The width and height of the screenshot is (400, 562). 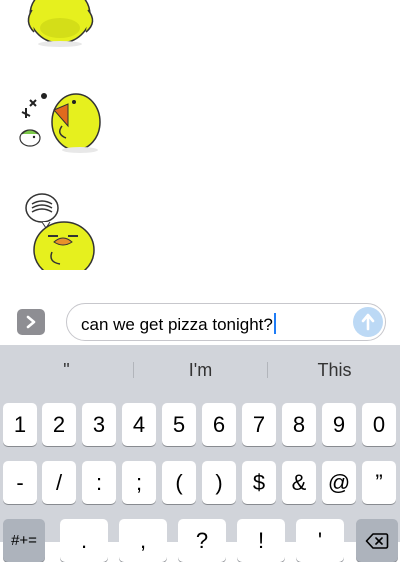 What do you see at coordinates (143, 540) in the screenshot?
I see `key-comma: ,` at bounding box center [143, 540].